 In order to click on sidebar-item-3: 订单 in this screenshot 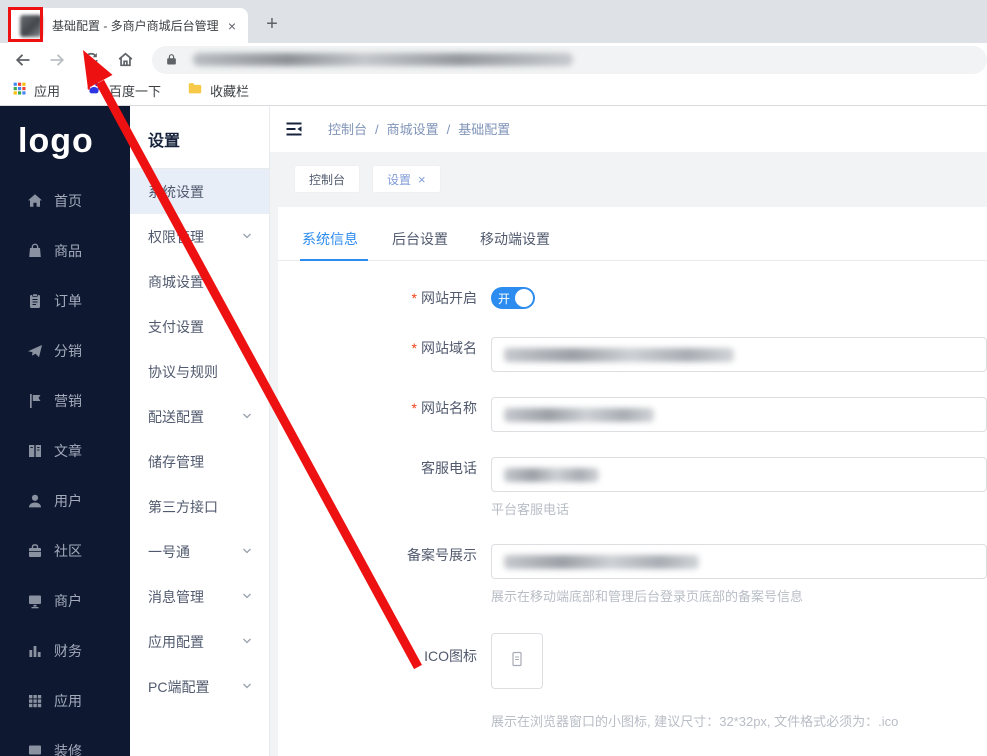, I will do `click(65, 301)`.